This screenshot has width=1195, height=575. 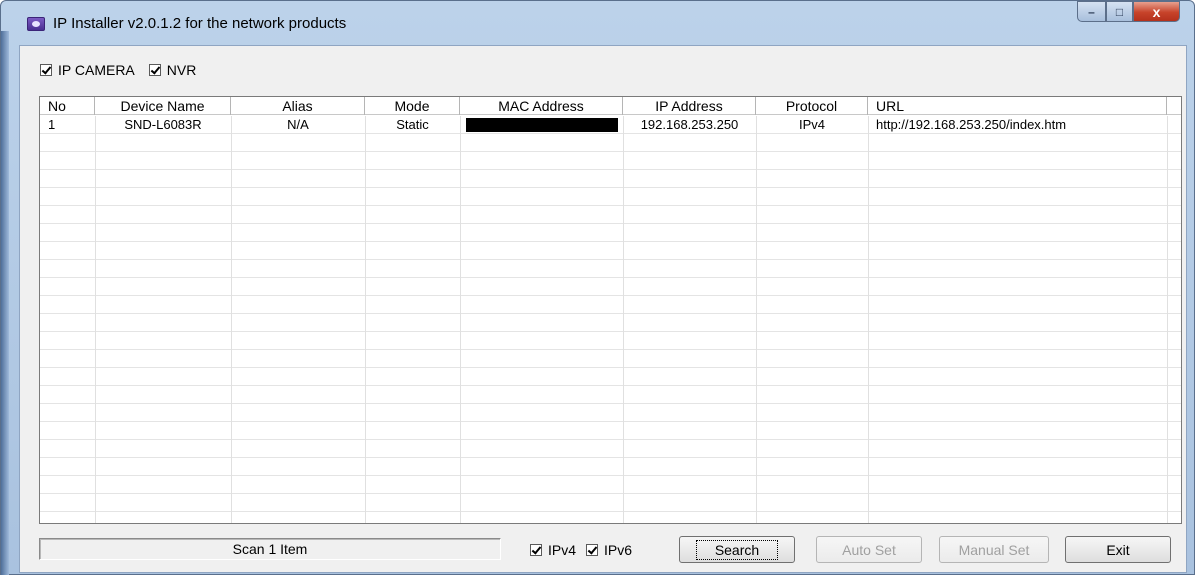 What do you see at coordinates (412, 124) in the screenshot?
I see `cell-mode: Static` at bounding box center [412, 124].